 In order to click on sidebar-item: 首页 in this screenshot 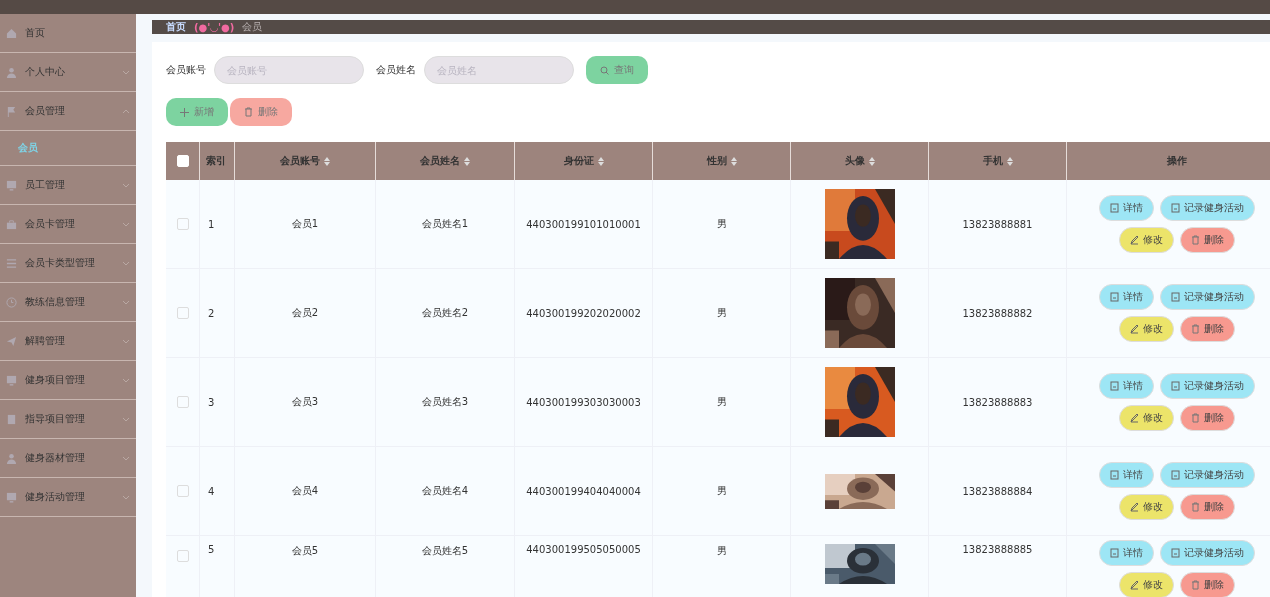, I will do `click(68, 33)`.